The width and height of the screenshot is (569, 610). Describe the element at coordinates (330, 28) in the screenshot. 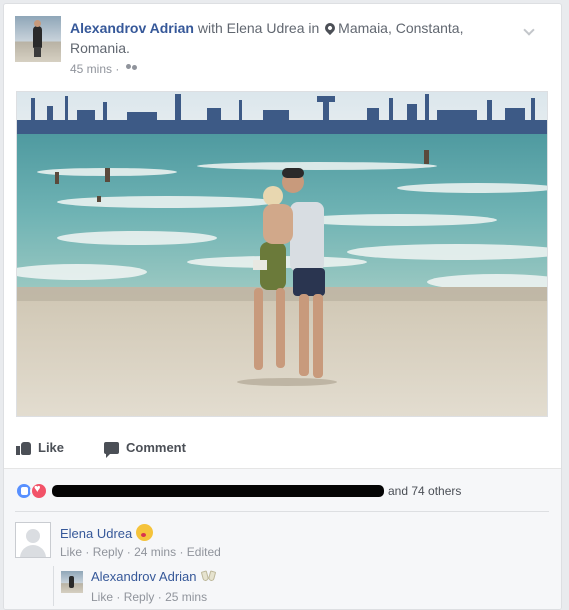

I see `location-pin-icon` at that location.